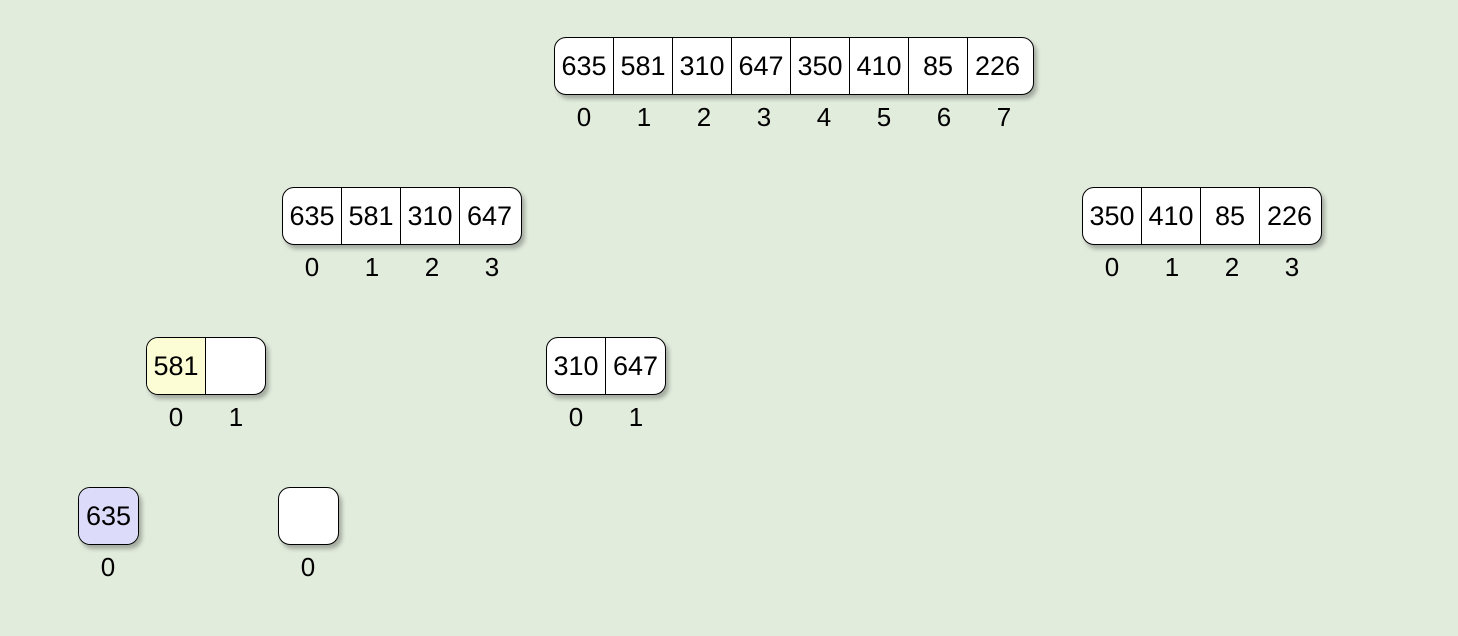 This screenshot has width=1458, height=636. I want to click on array-leaf-b-box, so click(308, 516).